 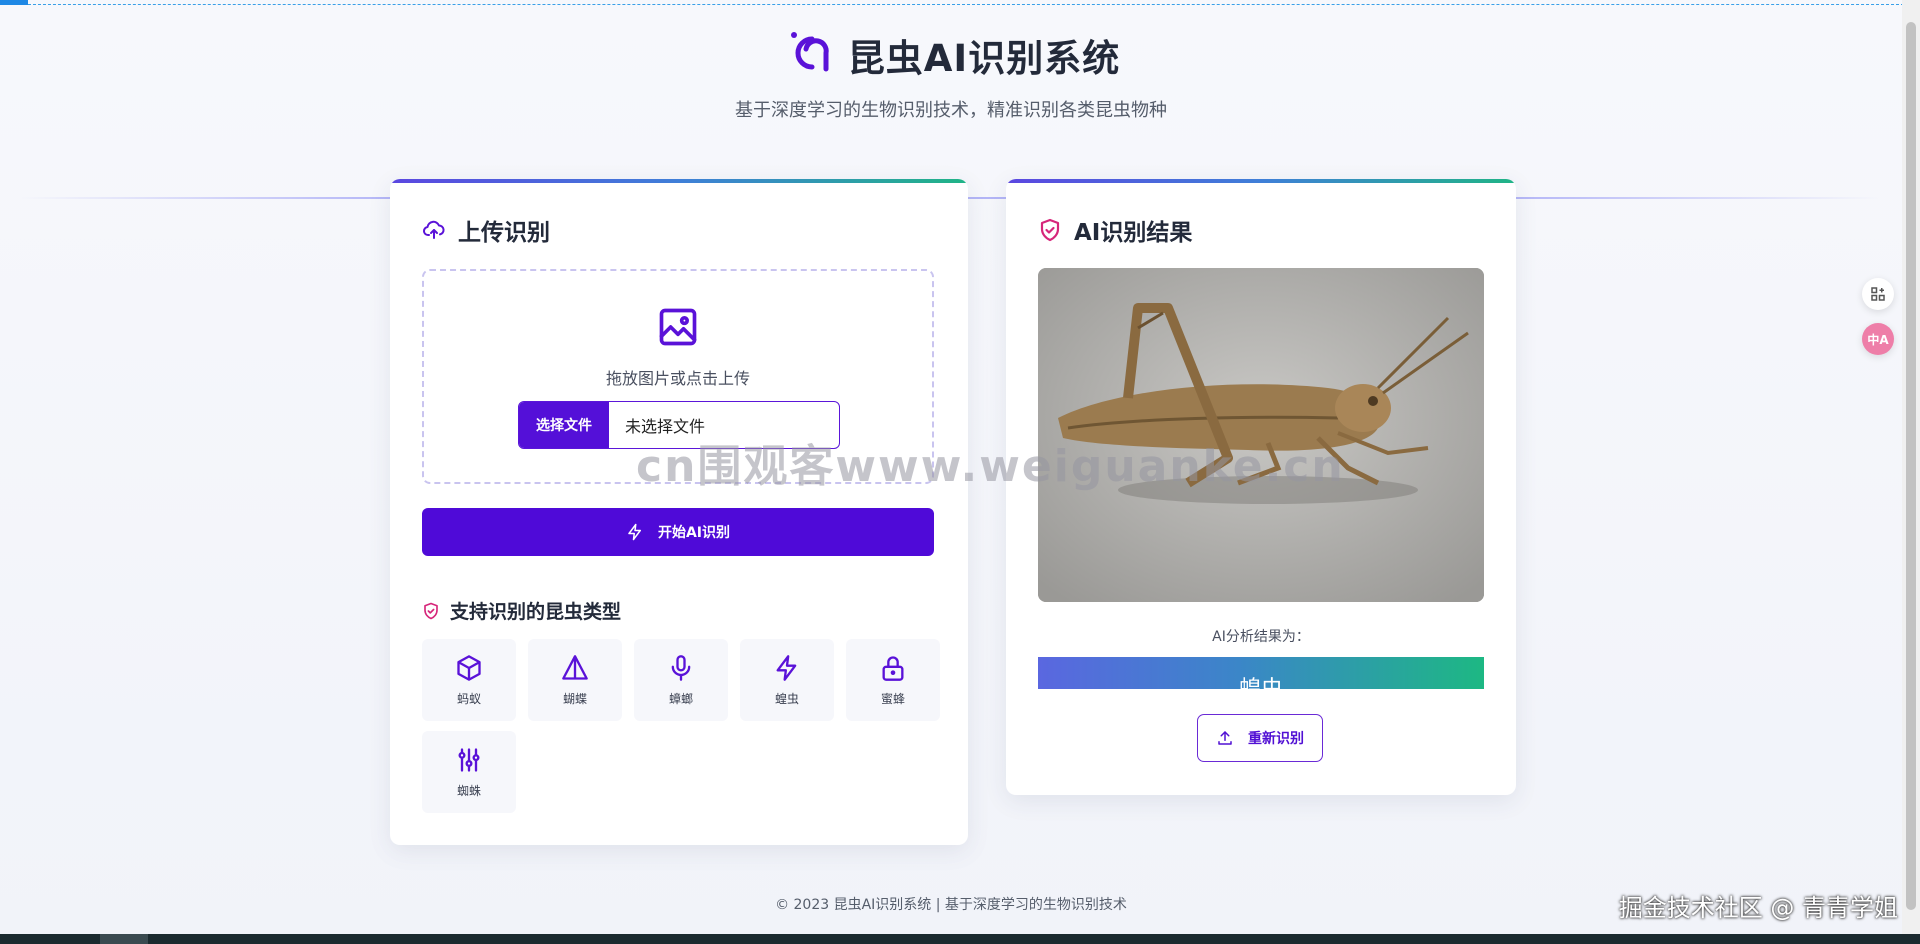 What do you see at coordinates (1261, 680) in the screenshot?
I see `result-value: 蝗虫` at bounding box center [1261, 680].